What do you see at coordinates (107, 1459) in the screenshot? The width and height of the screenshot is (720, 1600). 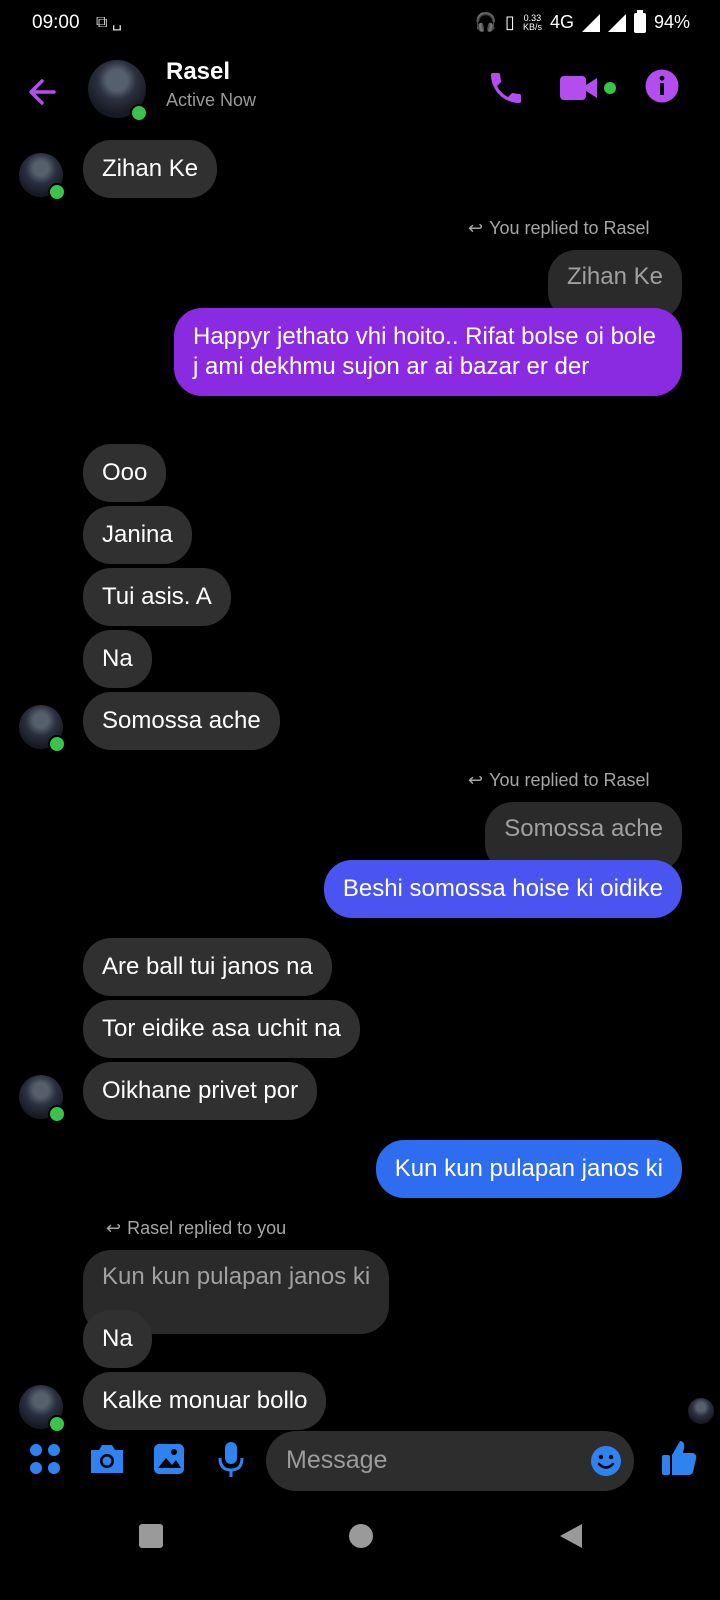 I see `camera-icon` at bounding box center [107, 1459].